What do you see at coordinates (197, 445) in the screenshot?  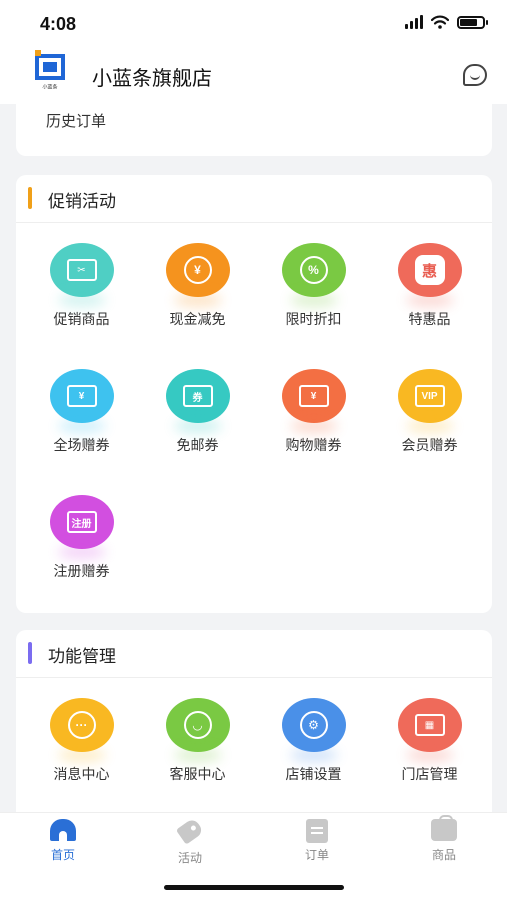 I see `promotion-label: 免邮券` at bounding box center [197, 445].